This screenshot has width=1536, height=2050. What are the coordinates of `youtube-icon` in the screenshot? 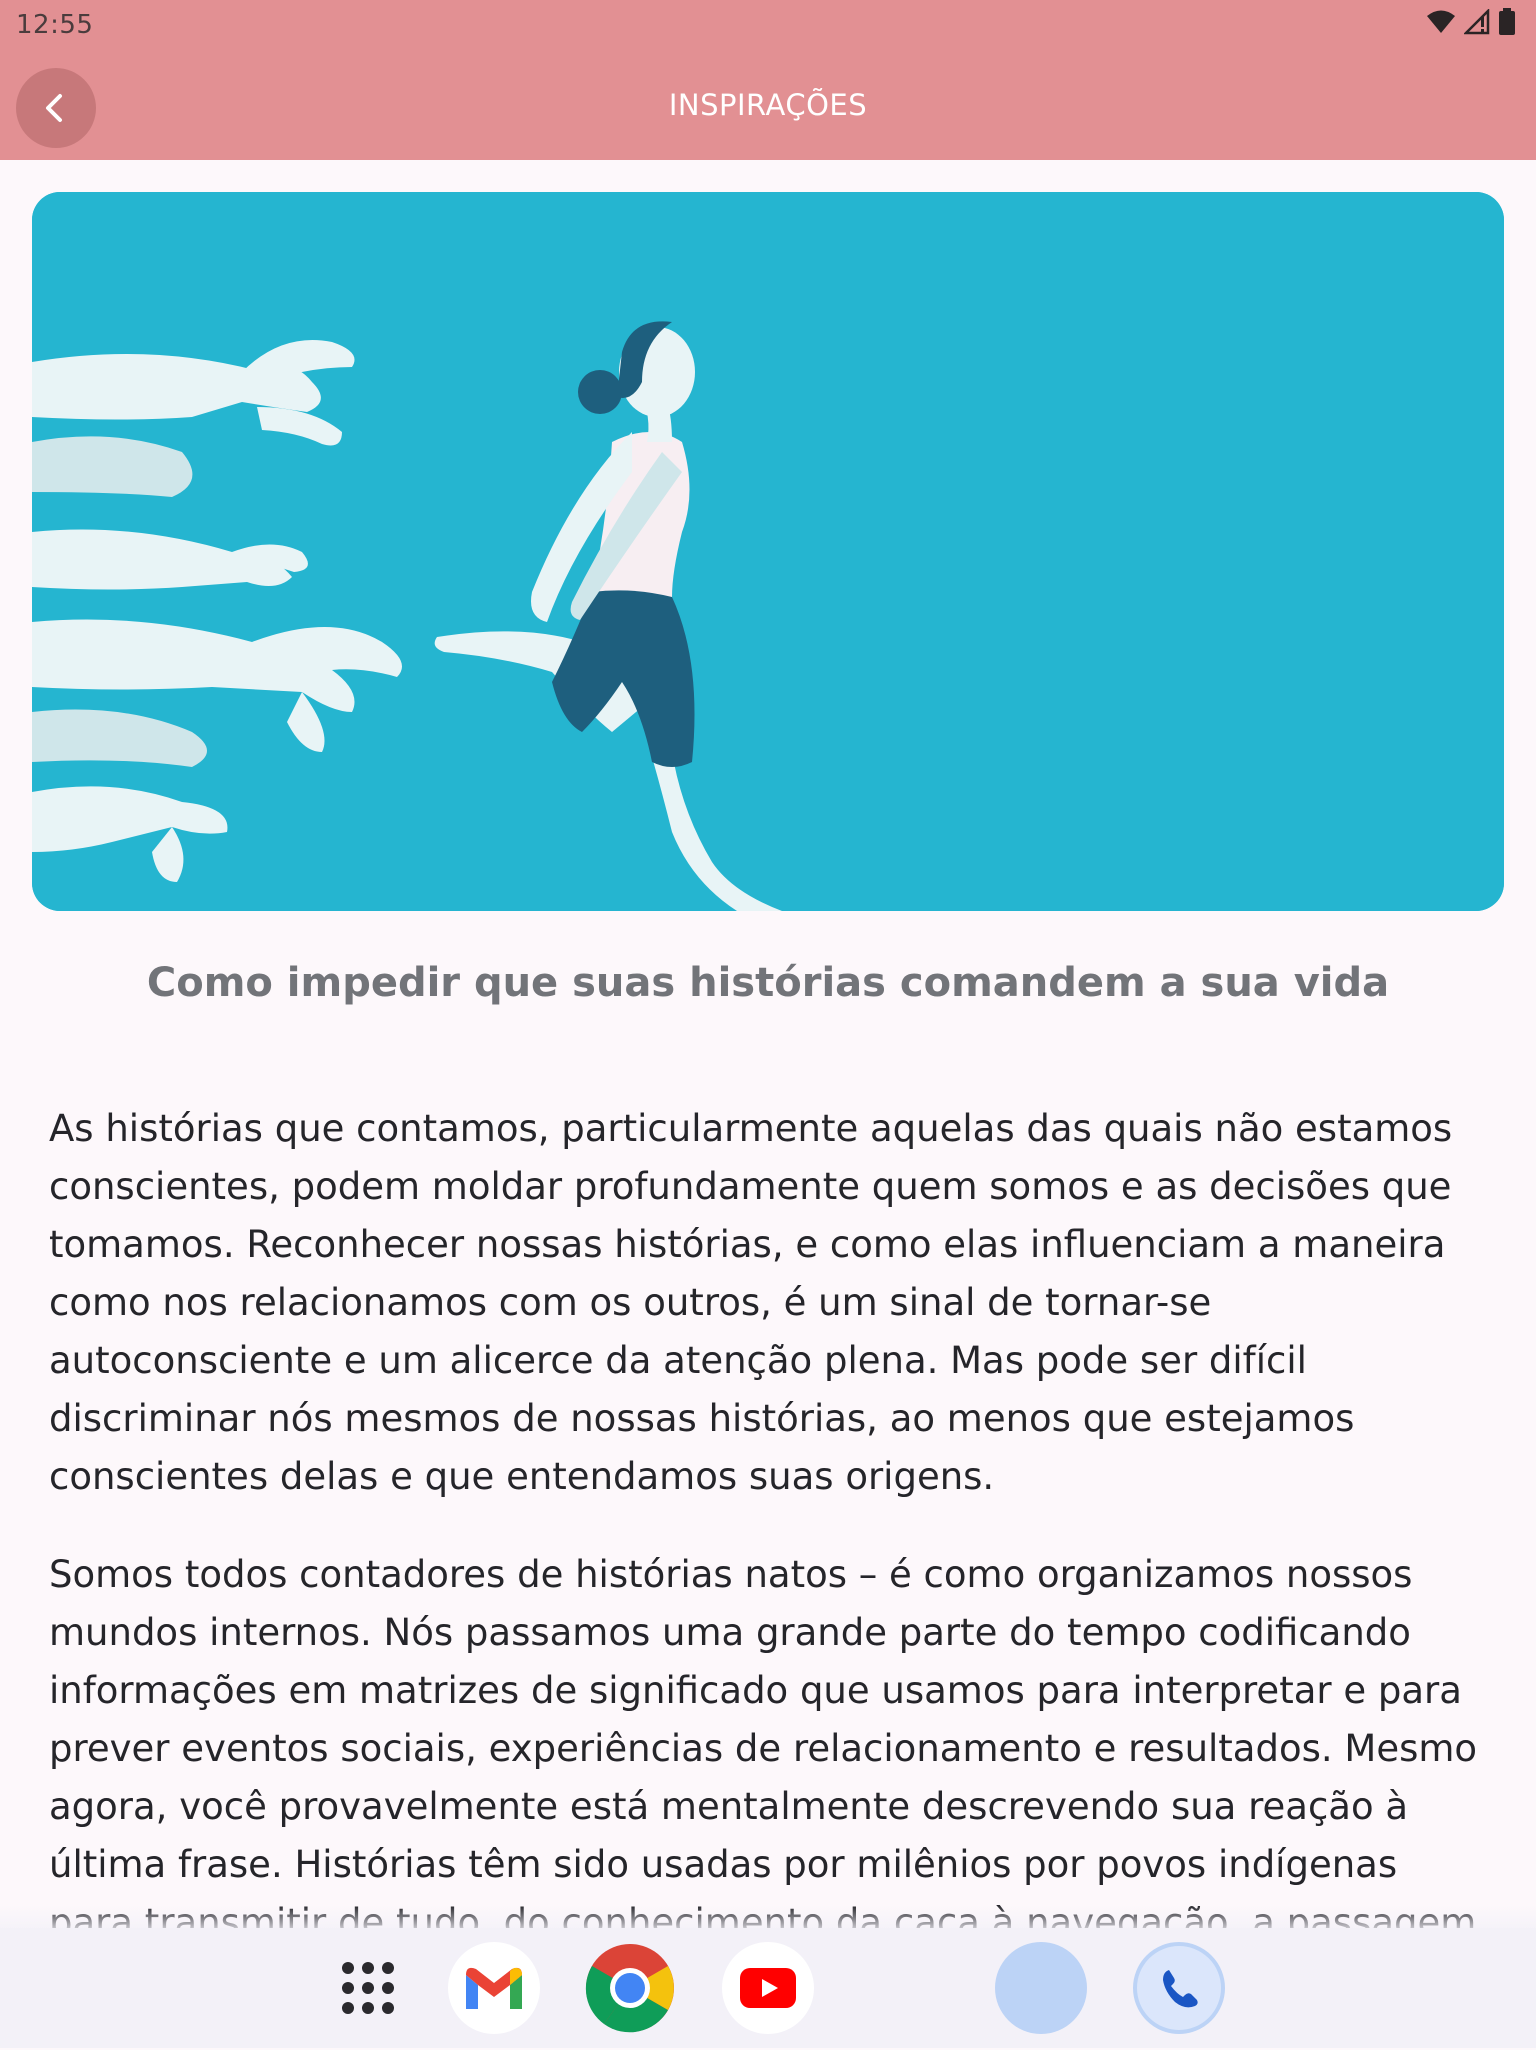 It's located at (768, 1988).